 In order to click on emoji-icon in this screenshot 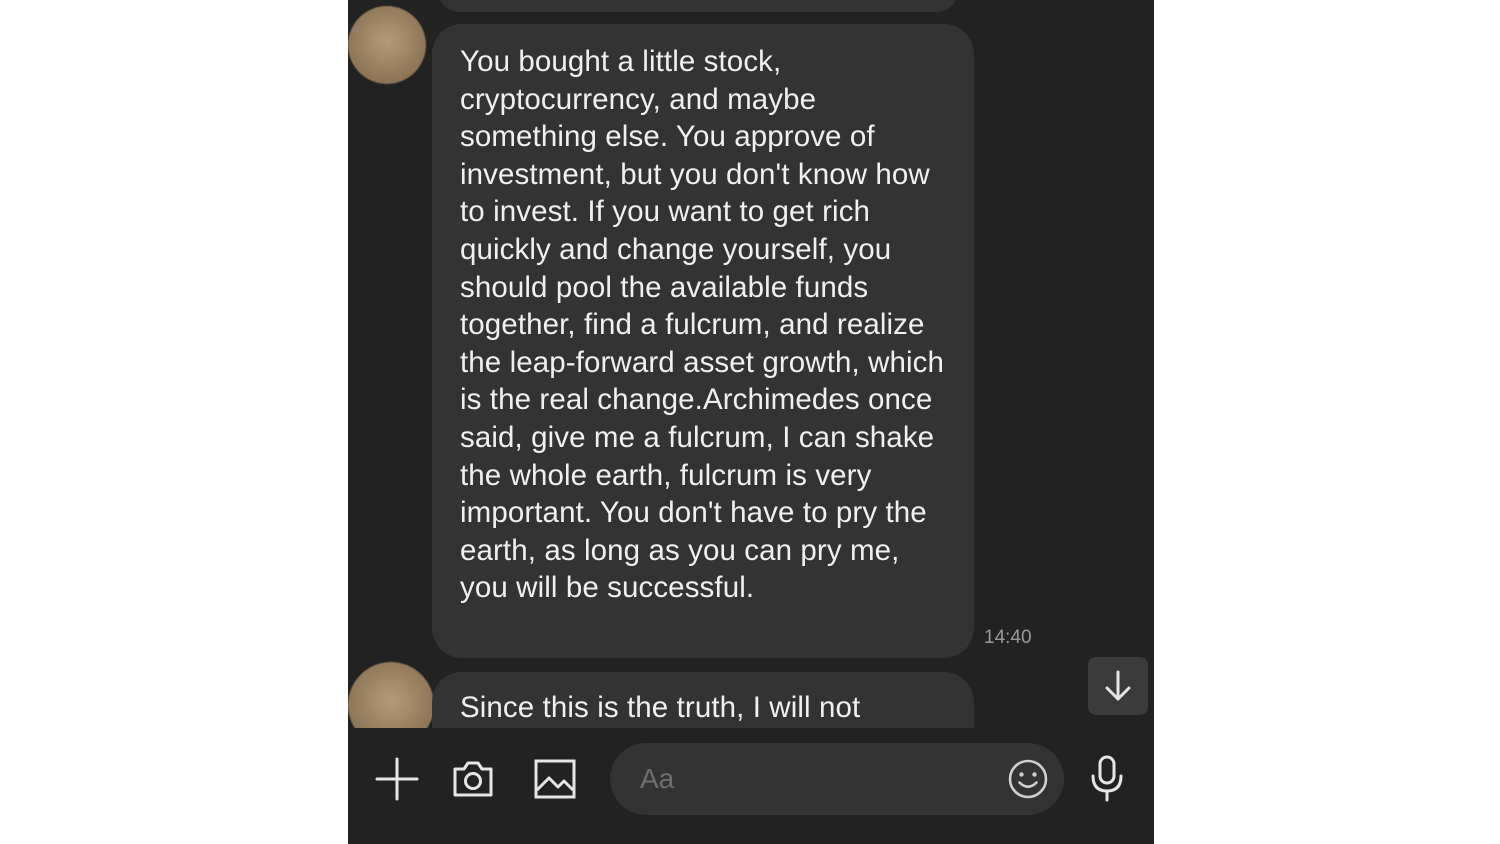, I will do `click(1028, 779)`.